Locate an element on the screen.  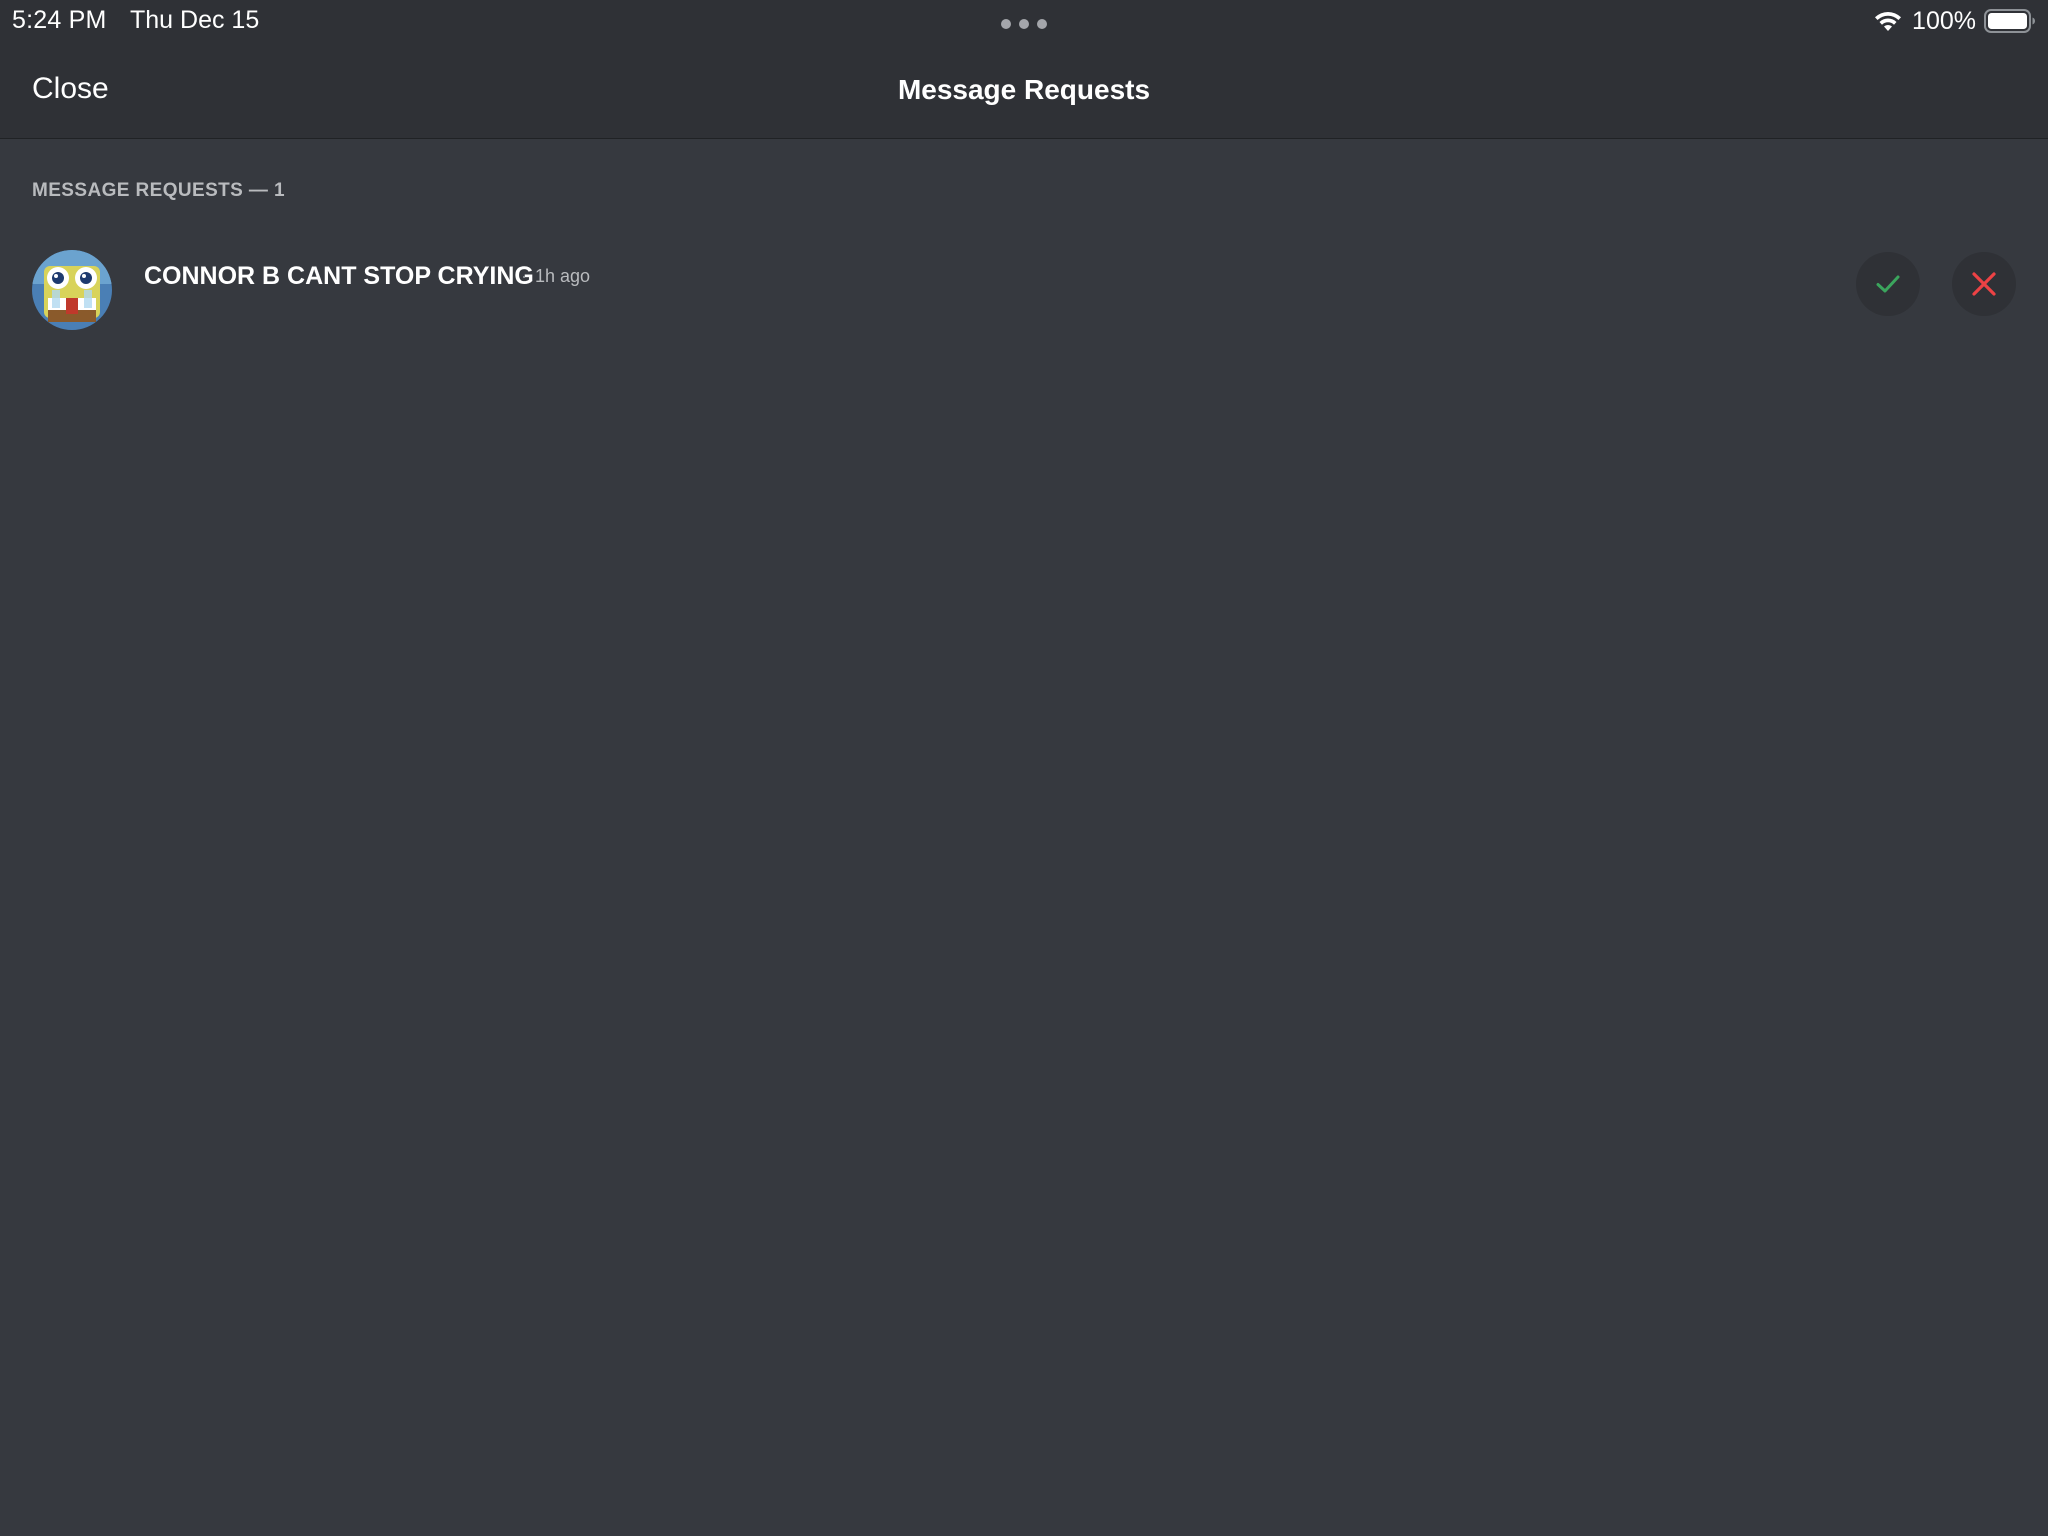
decline-request-button is located at coordinates (1984, 284).